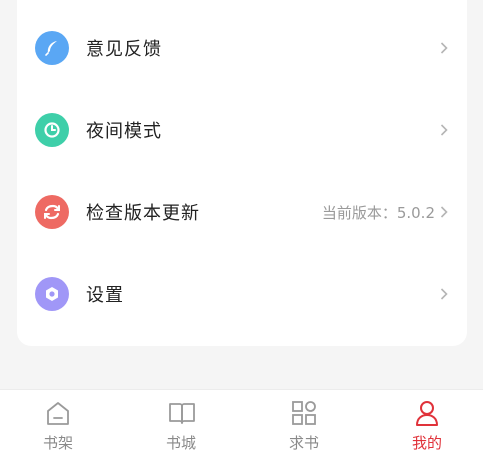 The image size is (483, 454). Describe the element at coordinates (143, 213) in the screenshot. I see `menu-item-label: 检查版本更新` at that location.